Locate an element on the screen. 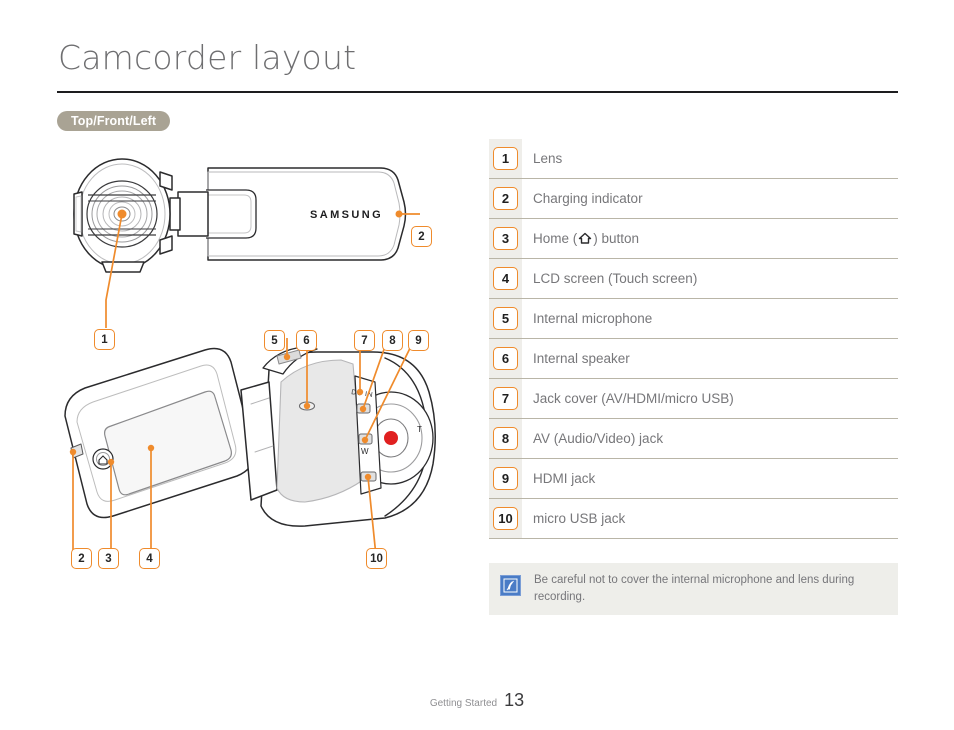  part-label: Internal speaker is located at coordinates (581, 358).